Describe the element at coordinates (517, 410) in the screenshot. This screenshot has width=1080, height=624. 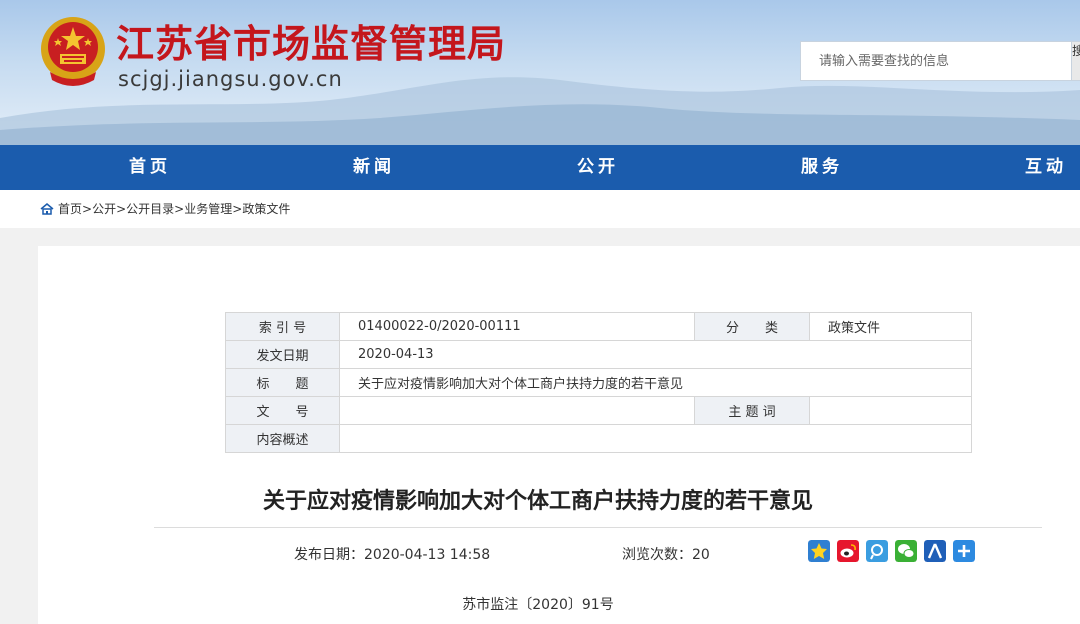
I see `docnum-value` at that location.